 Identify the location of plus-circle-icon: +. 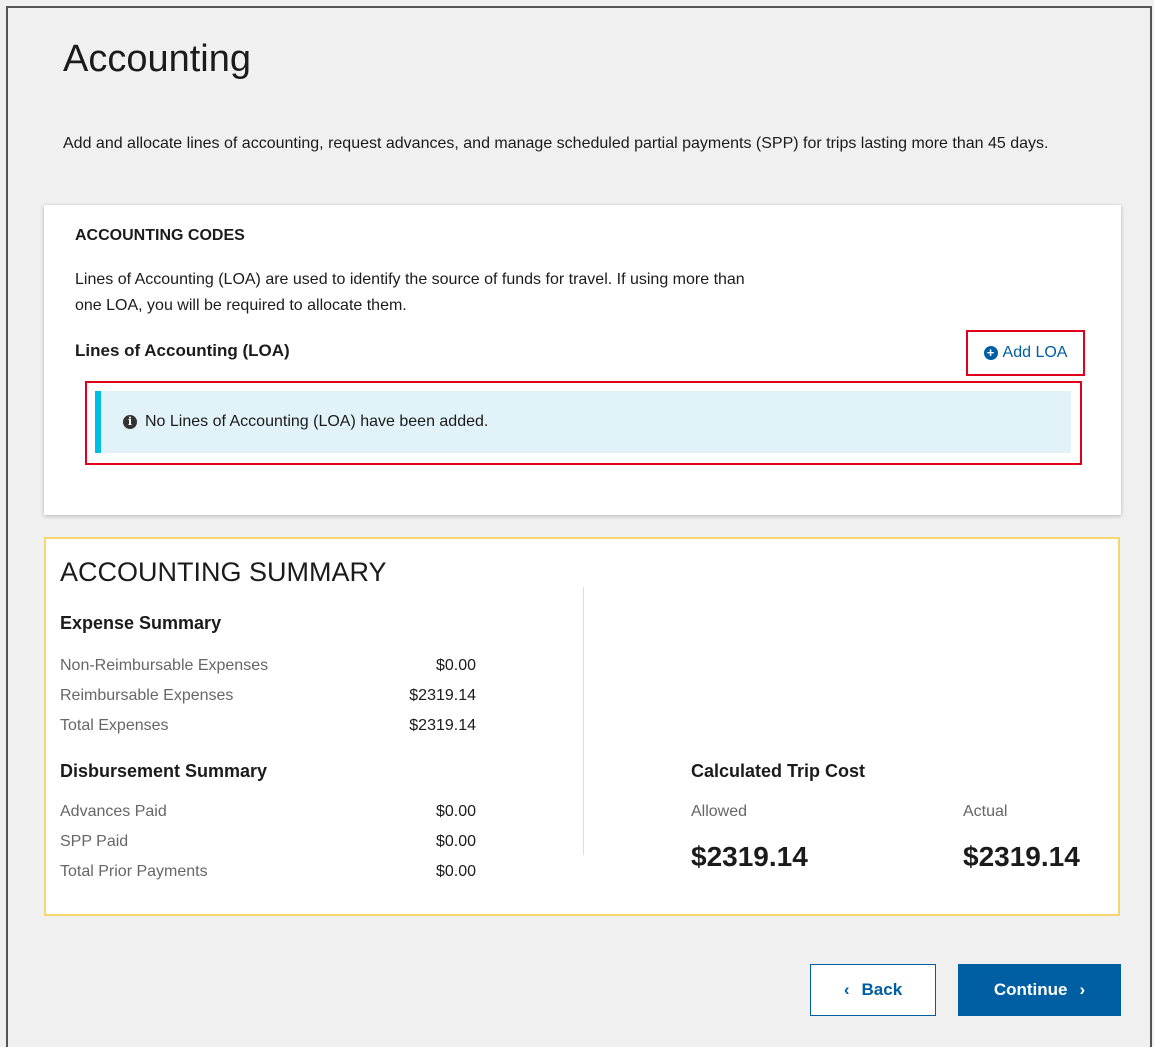
(990, 353).